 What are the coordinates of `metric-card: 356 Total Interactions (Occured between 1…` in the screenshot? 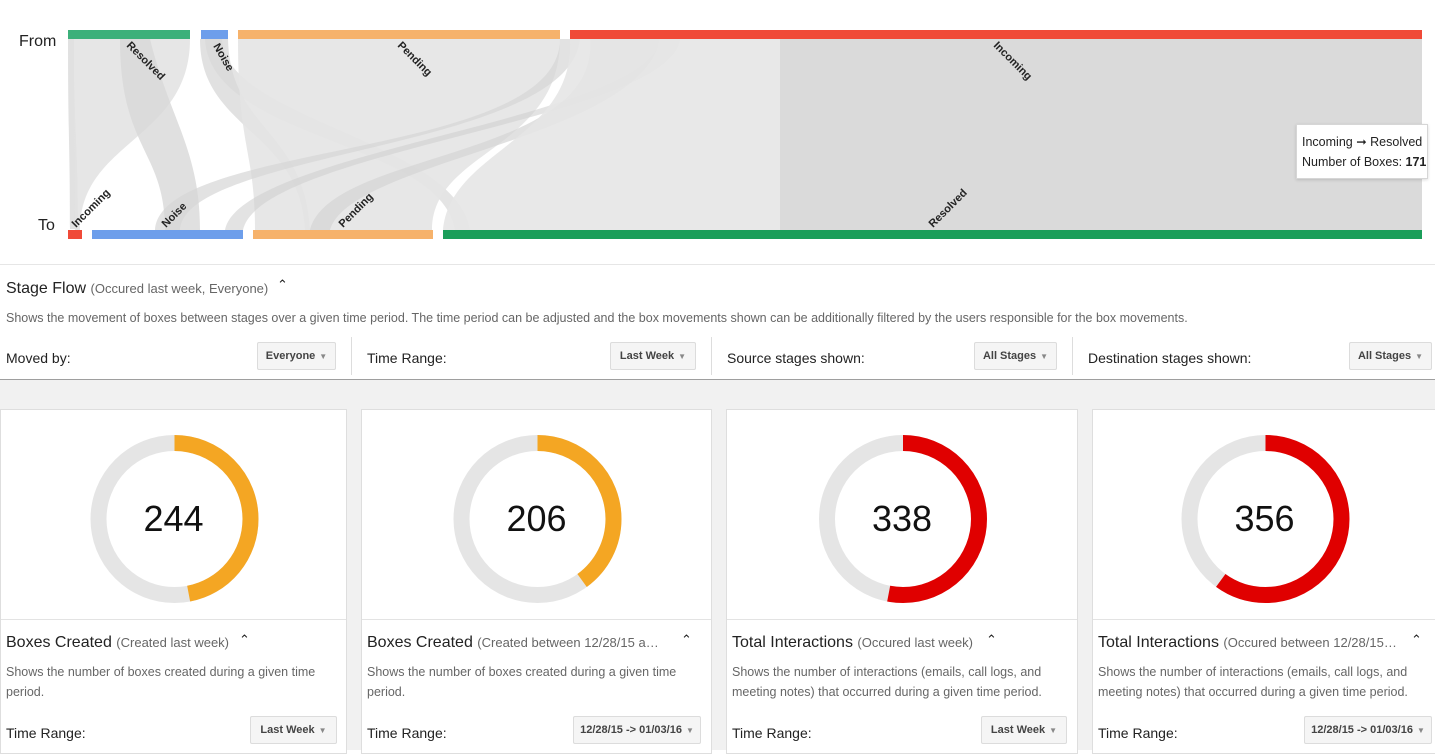 It's located at (1263, 581).